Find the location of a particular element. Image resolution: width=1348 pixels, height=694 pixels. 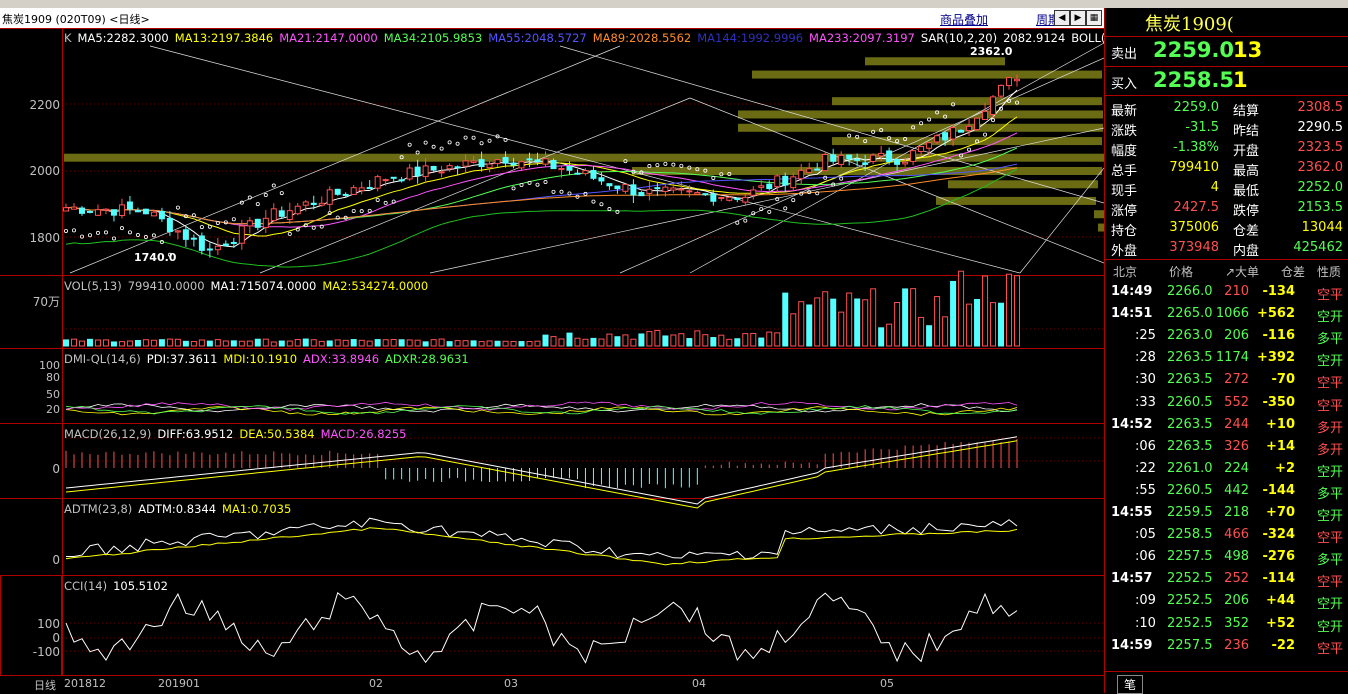

trade-row: :06 2257.5 498 -276 多平 is located at coordinates (1226, 557).